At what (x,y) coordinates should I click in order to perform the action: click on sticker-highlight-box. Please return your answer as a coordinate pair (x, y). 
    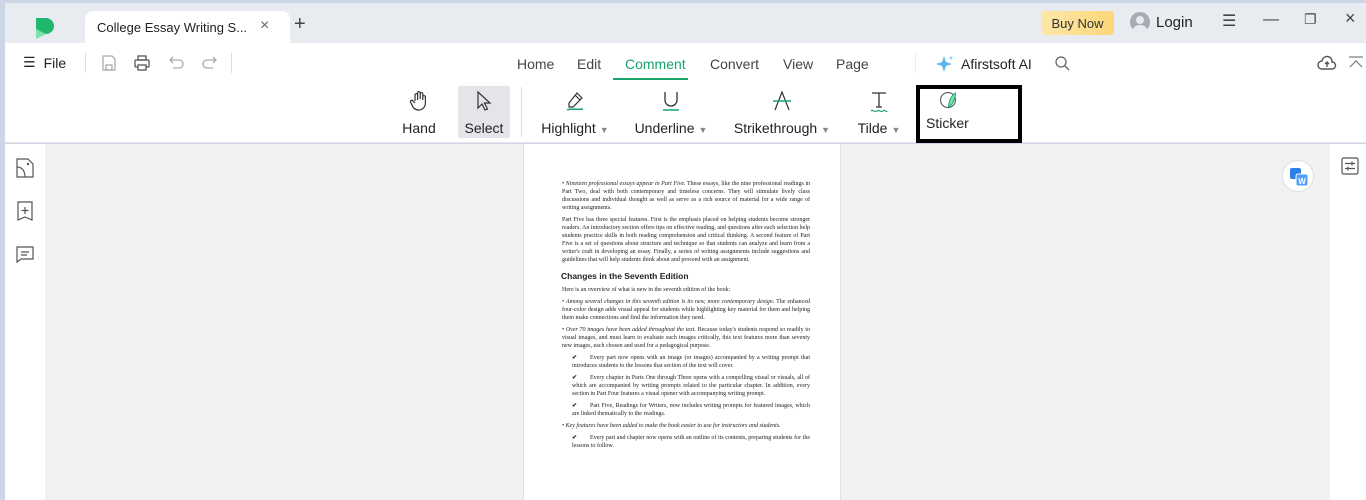
    Looking at the image, I should click on (969, 114).